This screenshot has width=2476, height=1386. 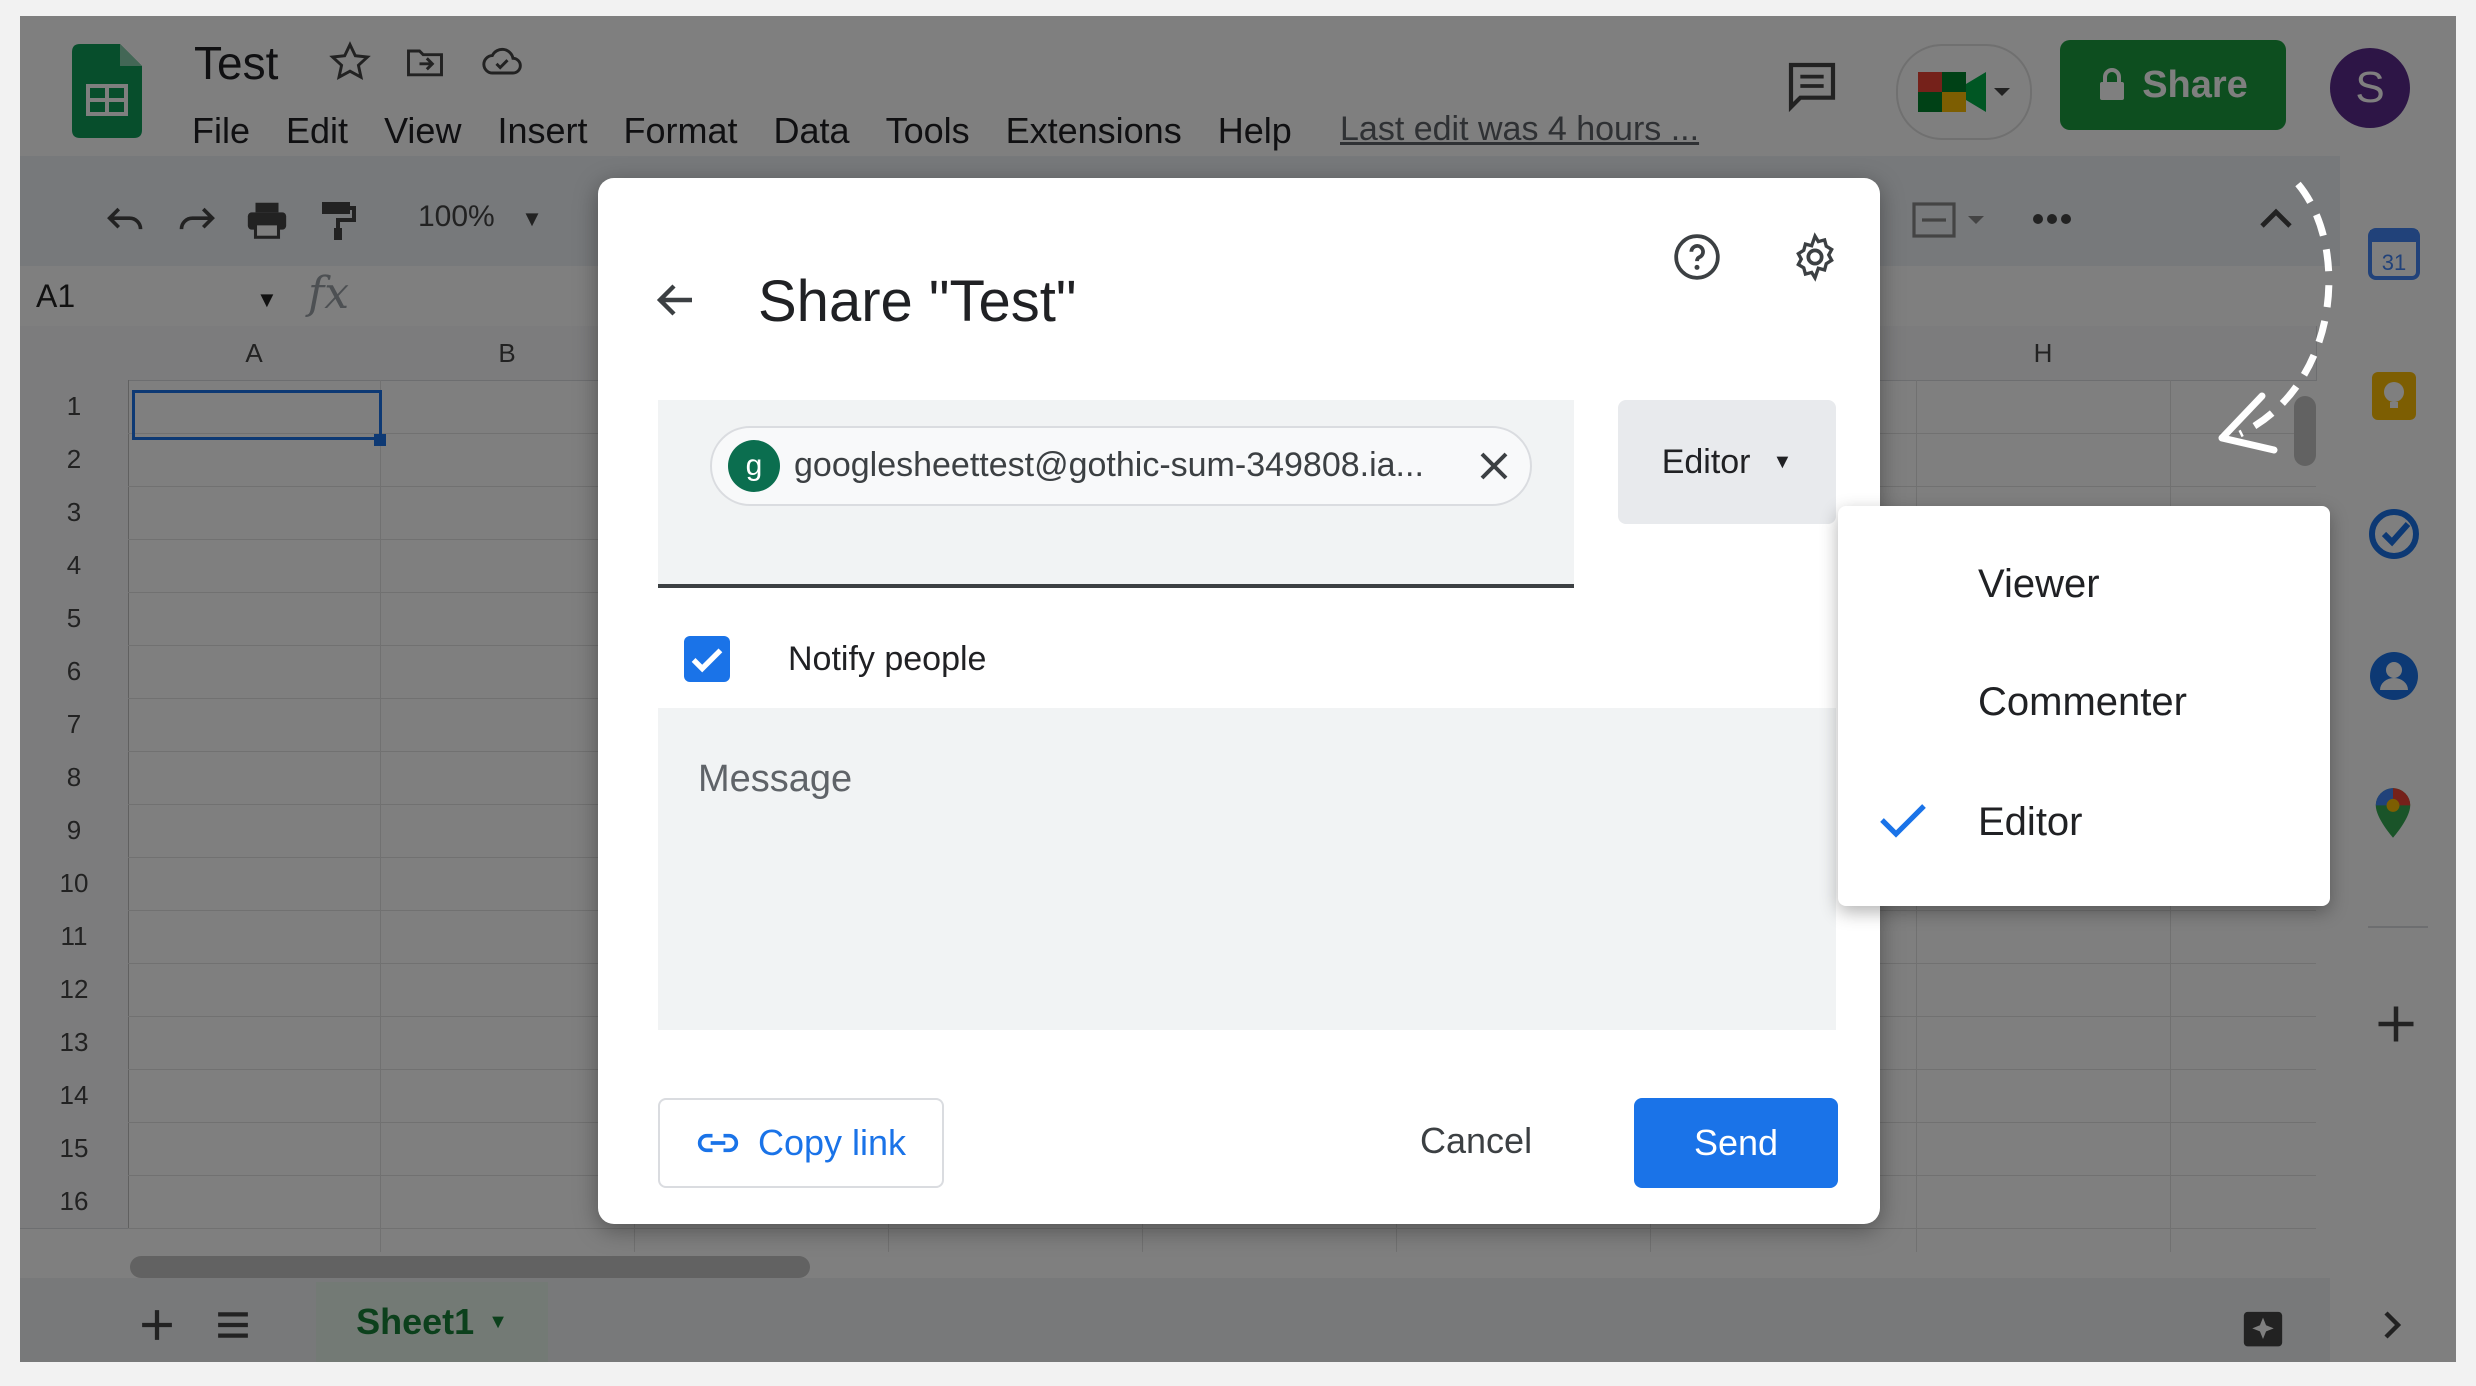 I want to click on cancel-button: Cancel, so click(x=1476, y=1141).